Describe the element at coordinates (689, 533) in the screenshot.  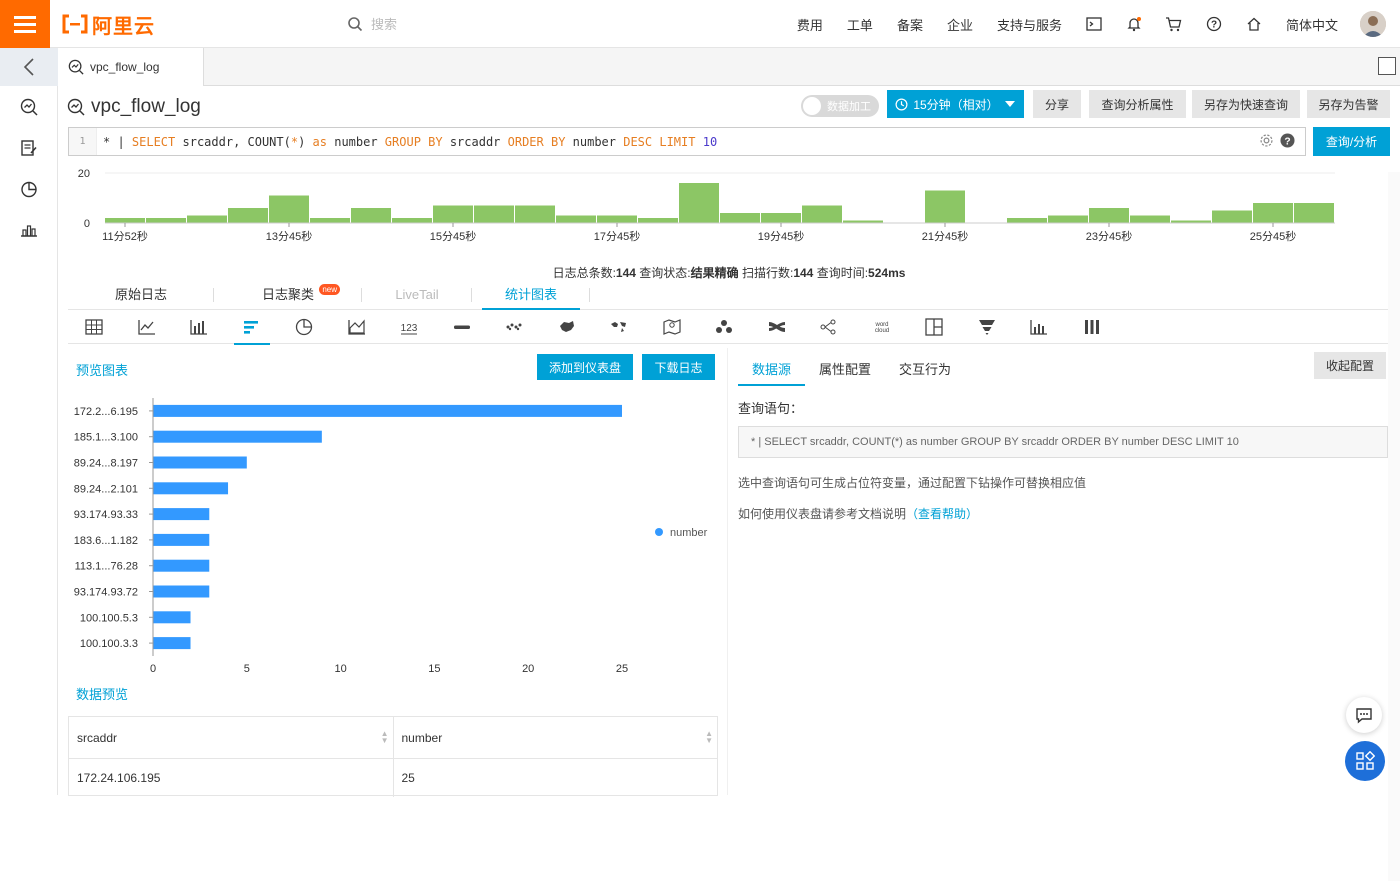
I see `legend-label: number` at that location.